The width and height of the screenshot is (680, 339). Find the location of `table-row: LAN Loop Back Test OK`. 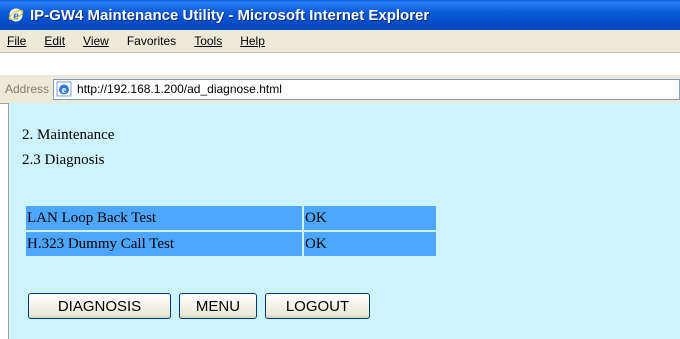

table-row: LAN Loop Back Test OK is located at coordinates (231, 218).